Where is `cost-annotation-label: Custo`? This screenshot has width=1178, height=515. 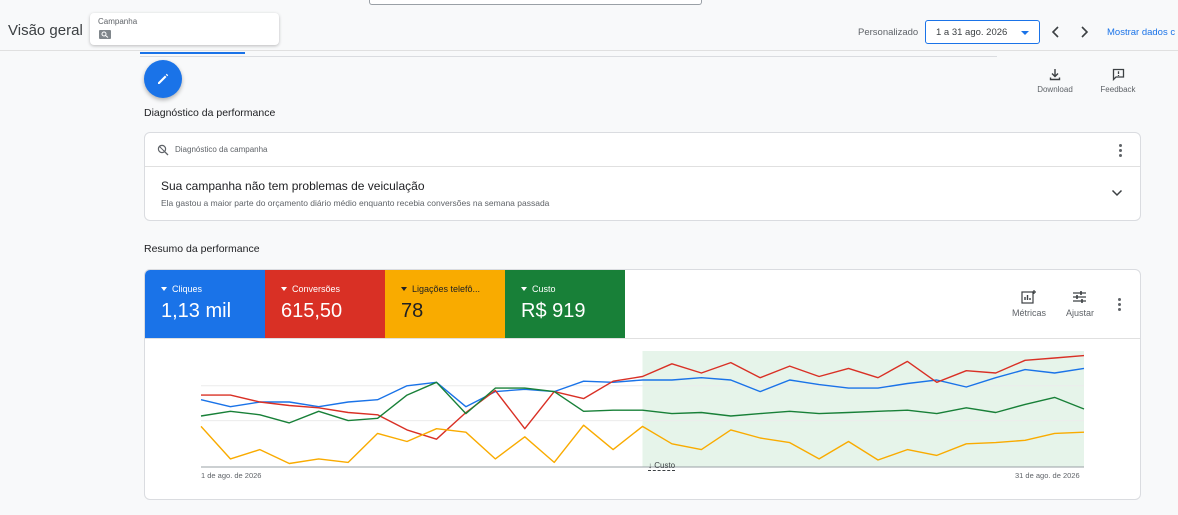 cost-annotation-label: Custo is located at coordinates (665, 465).